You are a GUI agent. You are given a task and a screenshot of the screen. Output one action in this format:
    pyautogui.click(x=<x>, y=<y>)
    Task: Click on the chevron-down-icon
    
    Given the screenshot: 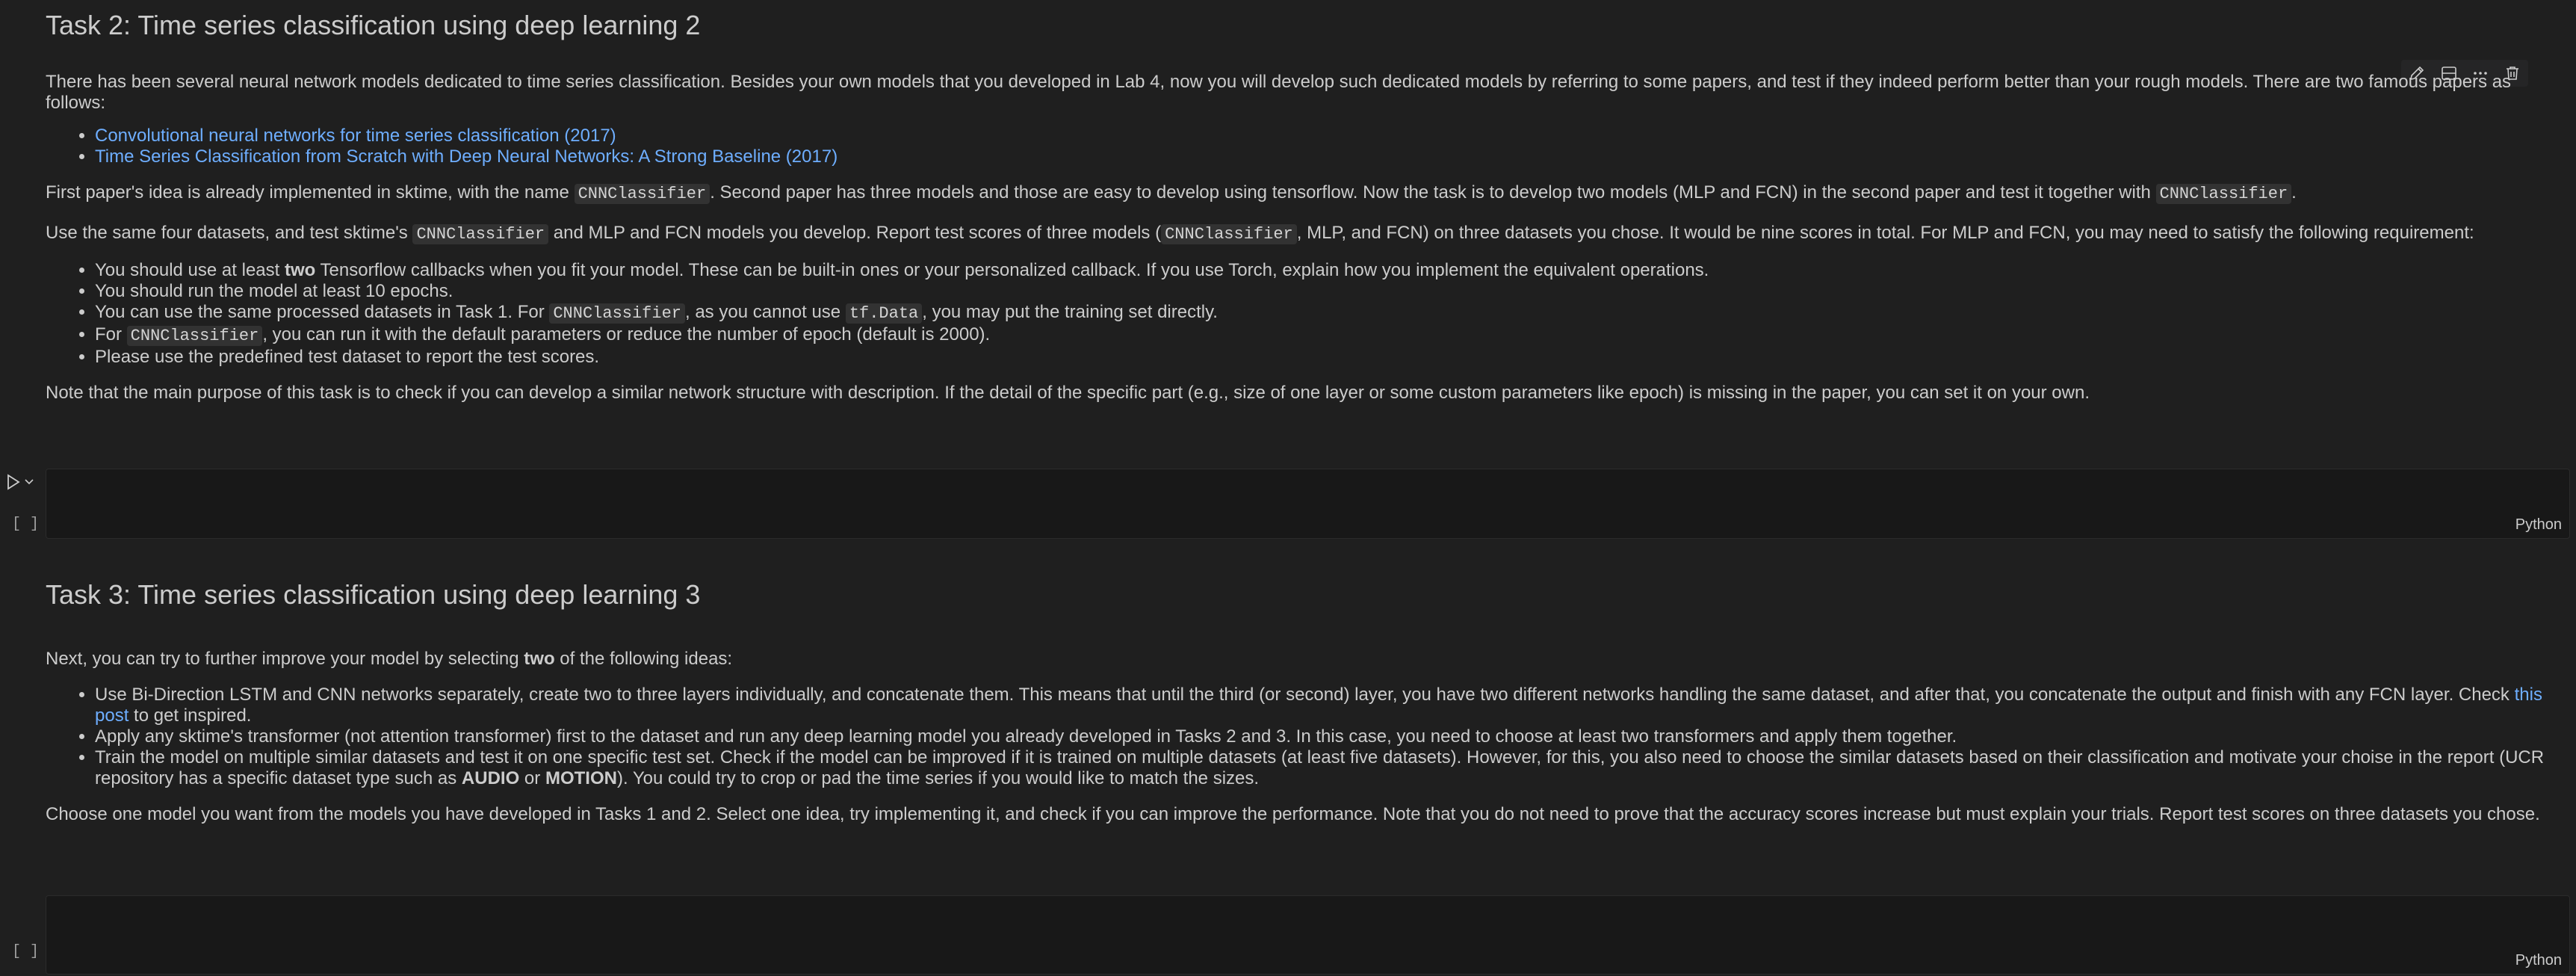 What is the action you would take?
    pyautogui.click(x=29, y=482)
    